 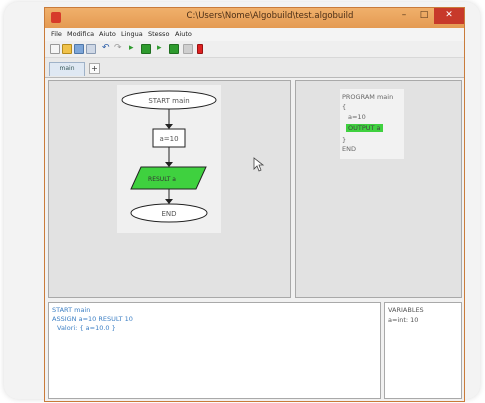 What do you see at coordinates (146, 49) in the screenshot?
I see `step-icon` at bounding box center [146, 49].